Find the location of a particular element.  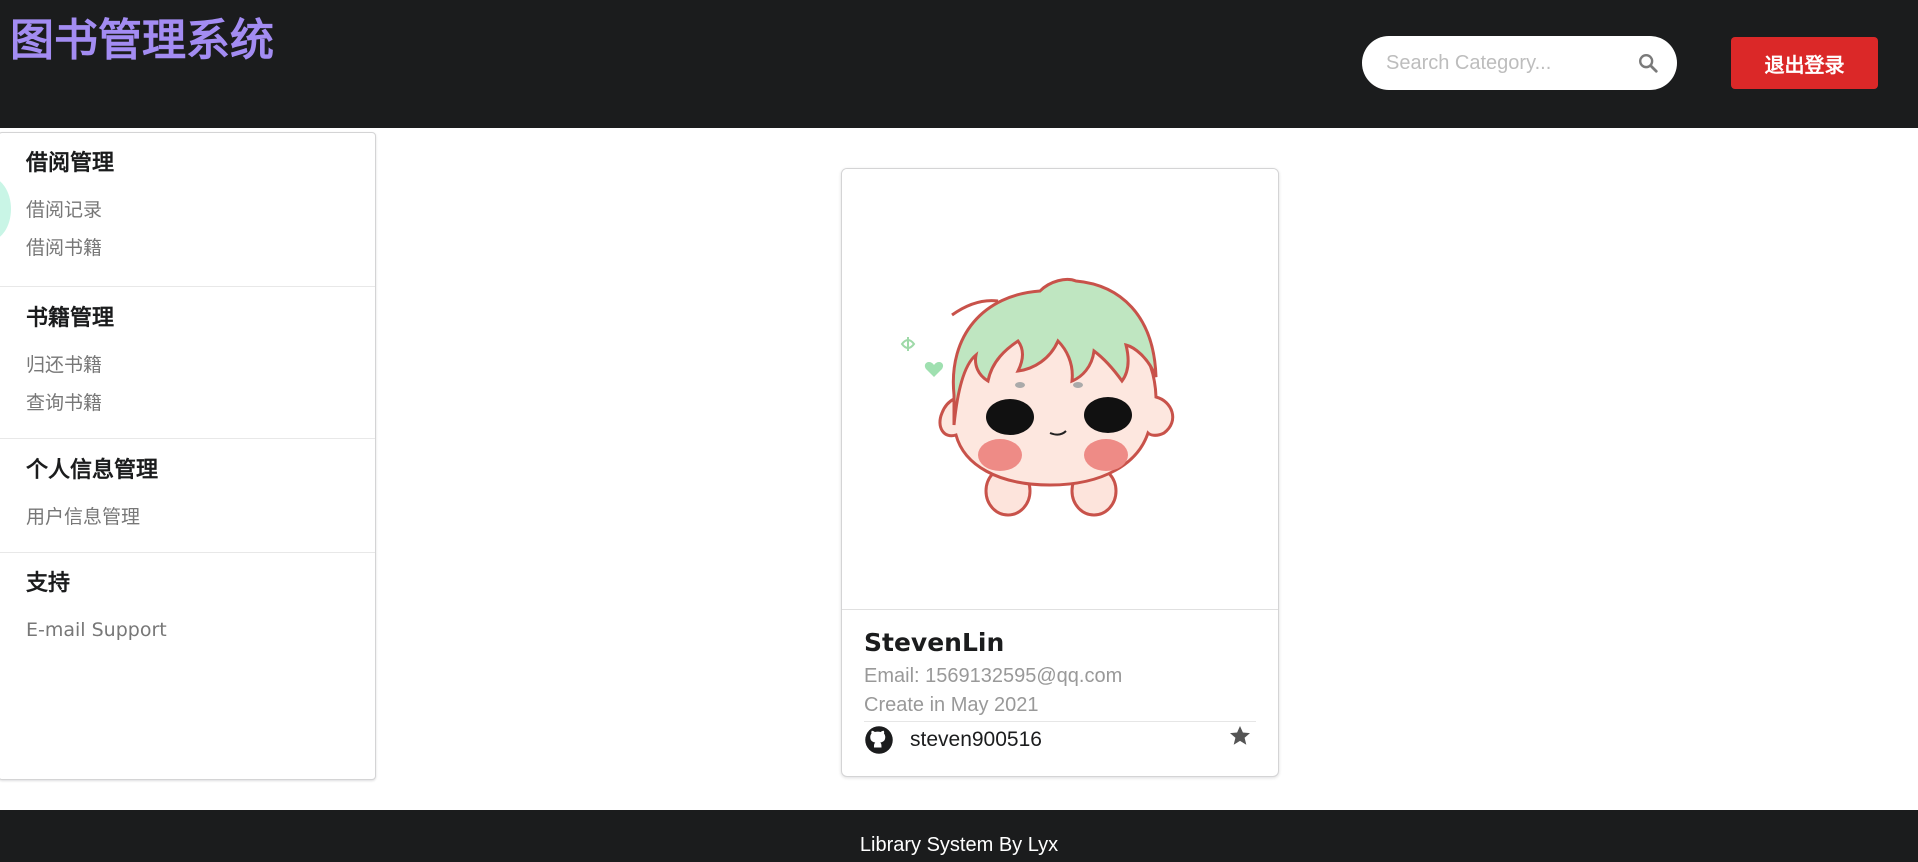

sidebar-item-borrow-records: 借阅记录 is located at coordinates (200, 210).